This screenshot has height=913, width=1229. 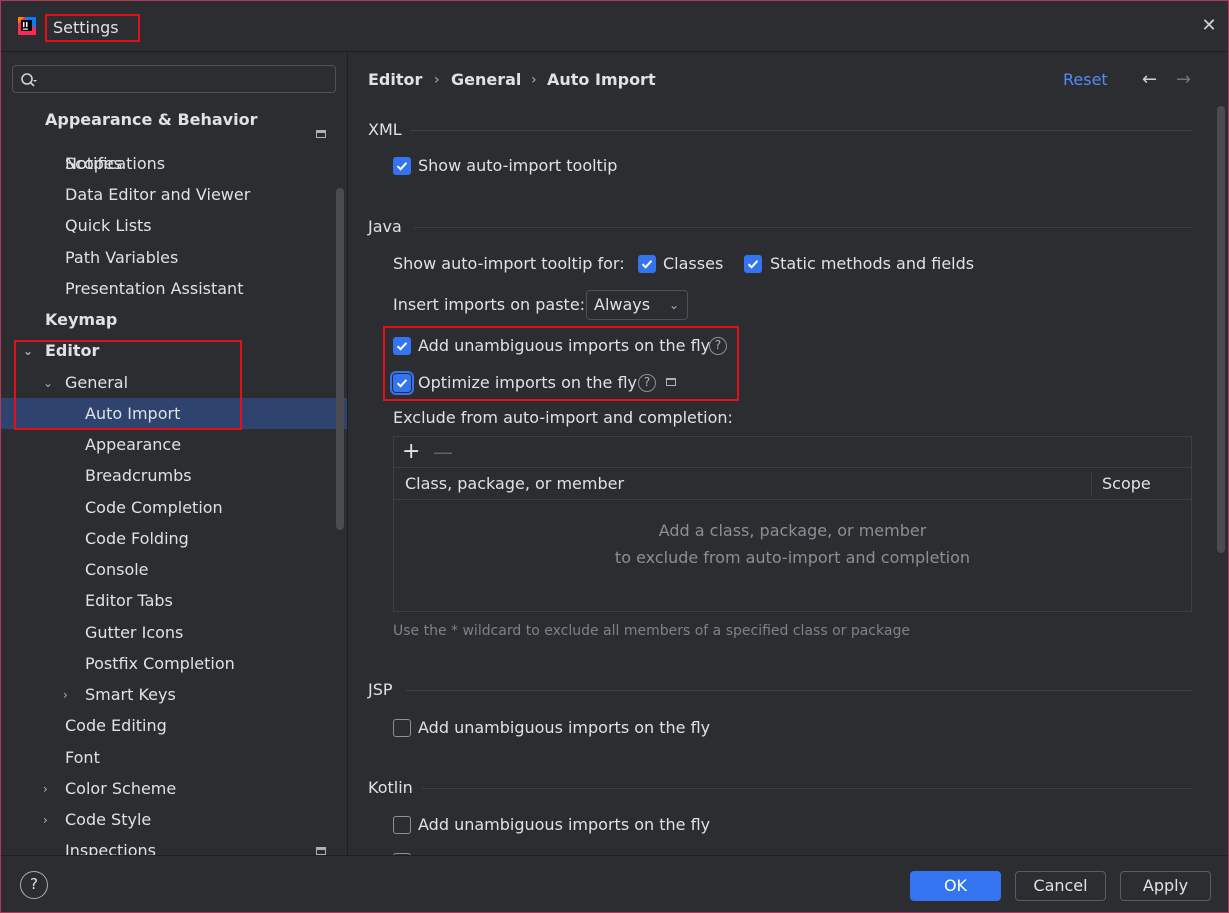 I want to click on checkbox-label: Static methods and fields, so click(x=872, y=263).